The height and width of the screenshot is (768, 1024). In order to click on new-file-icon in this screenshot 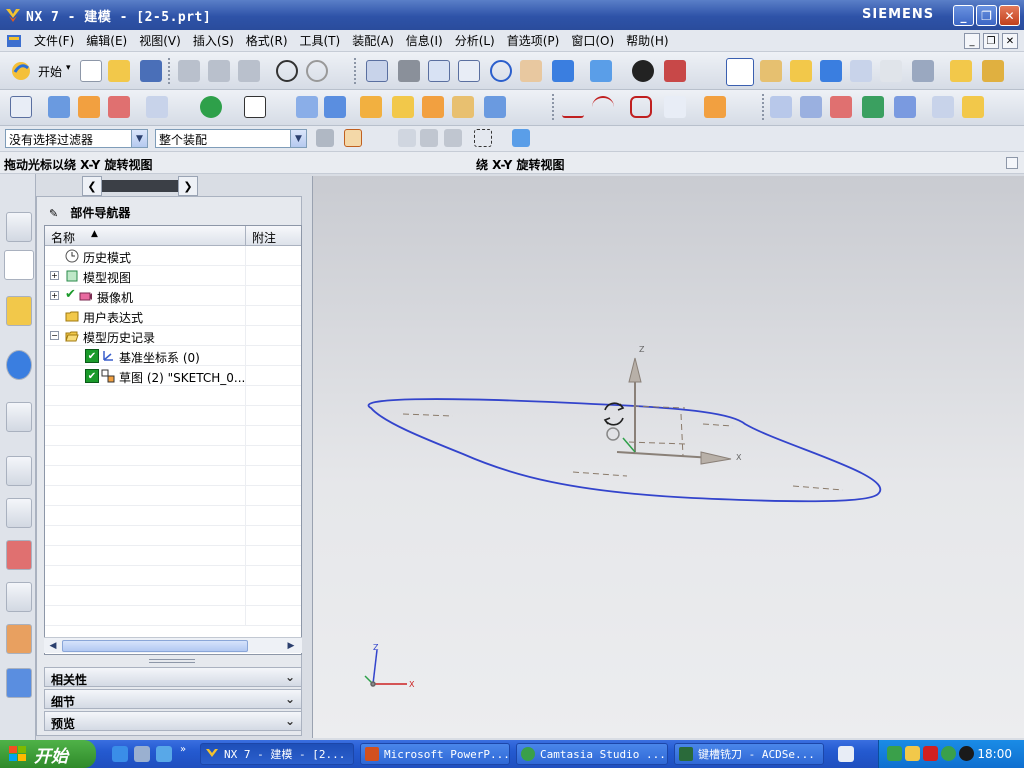, I will do `click(91, 71)`.